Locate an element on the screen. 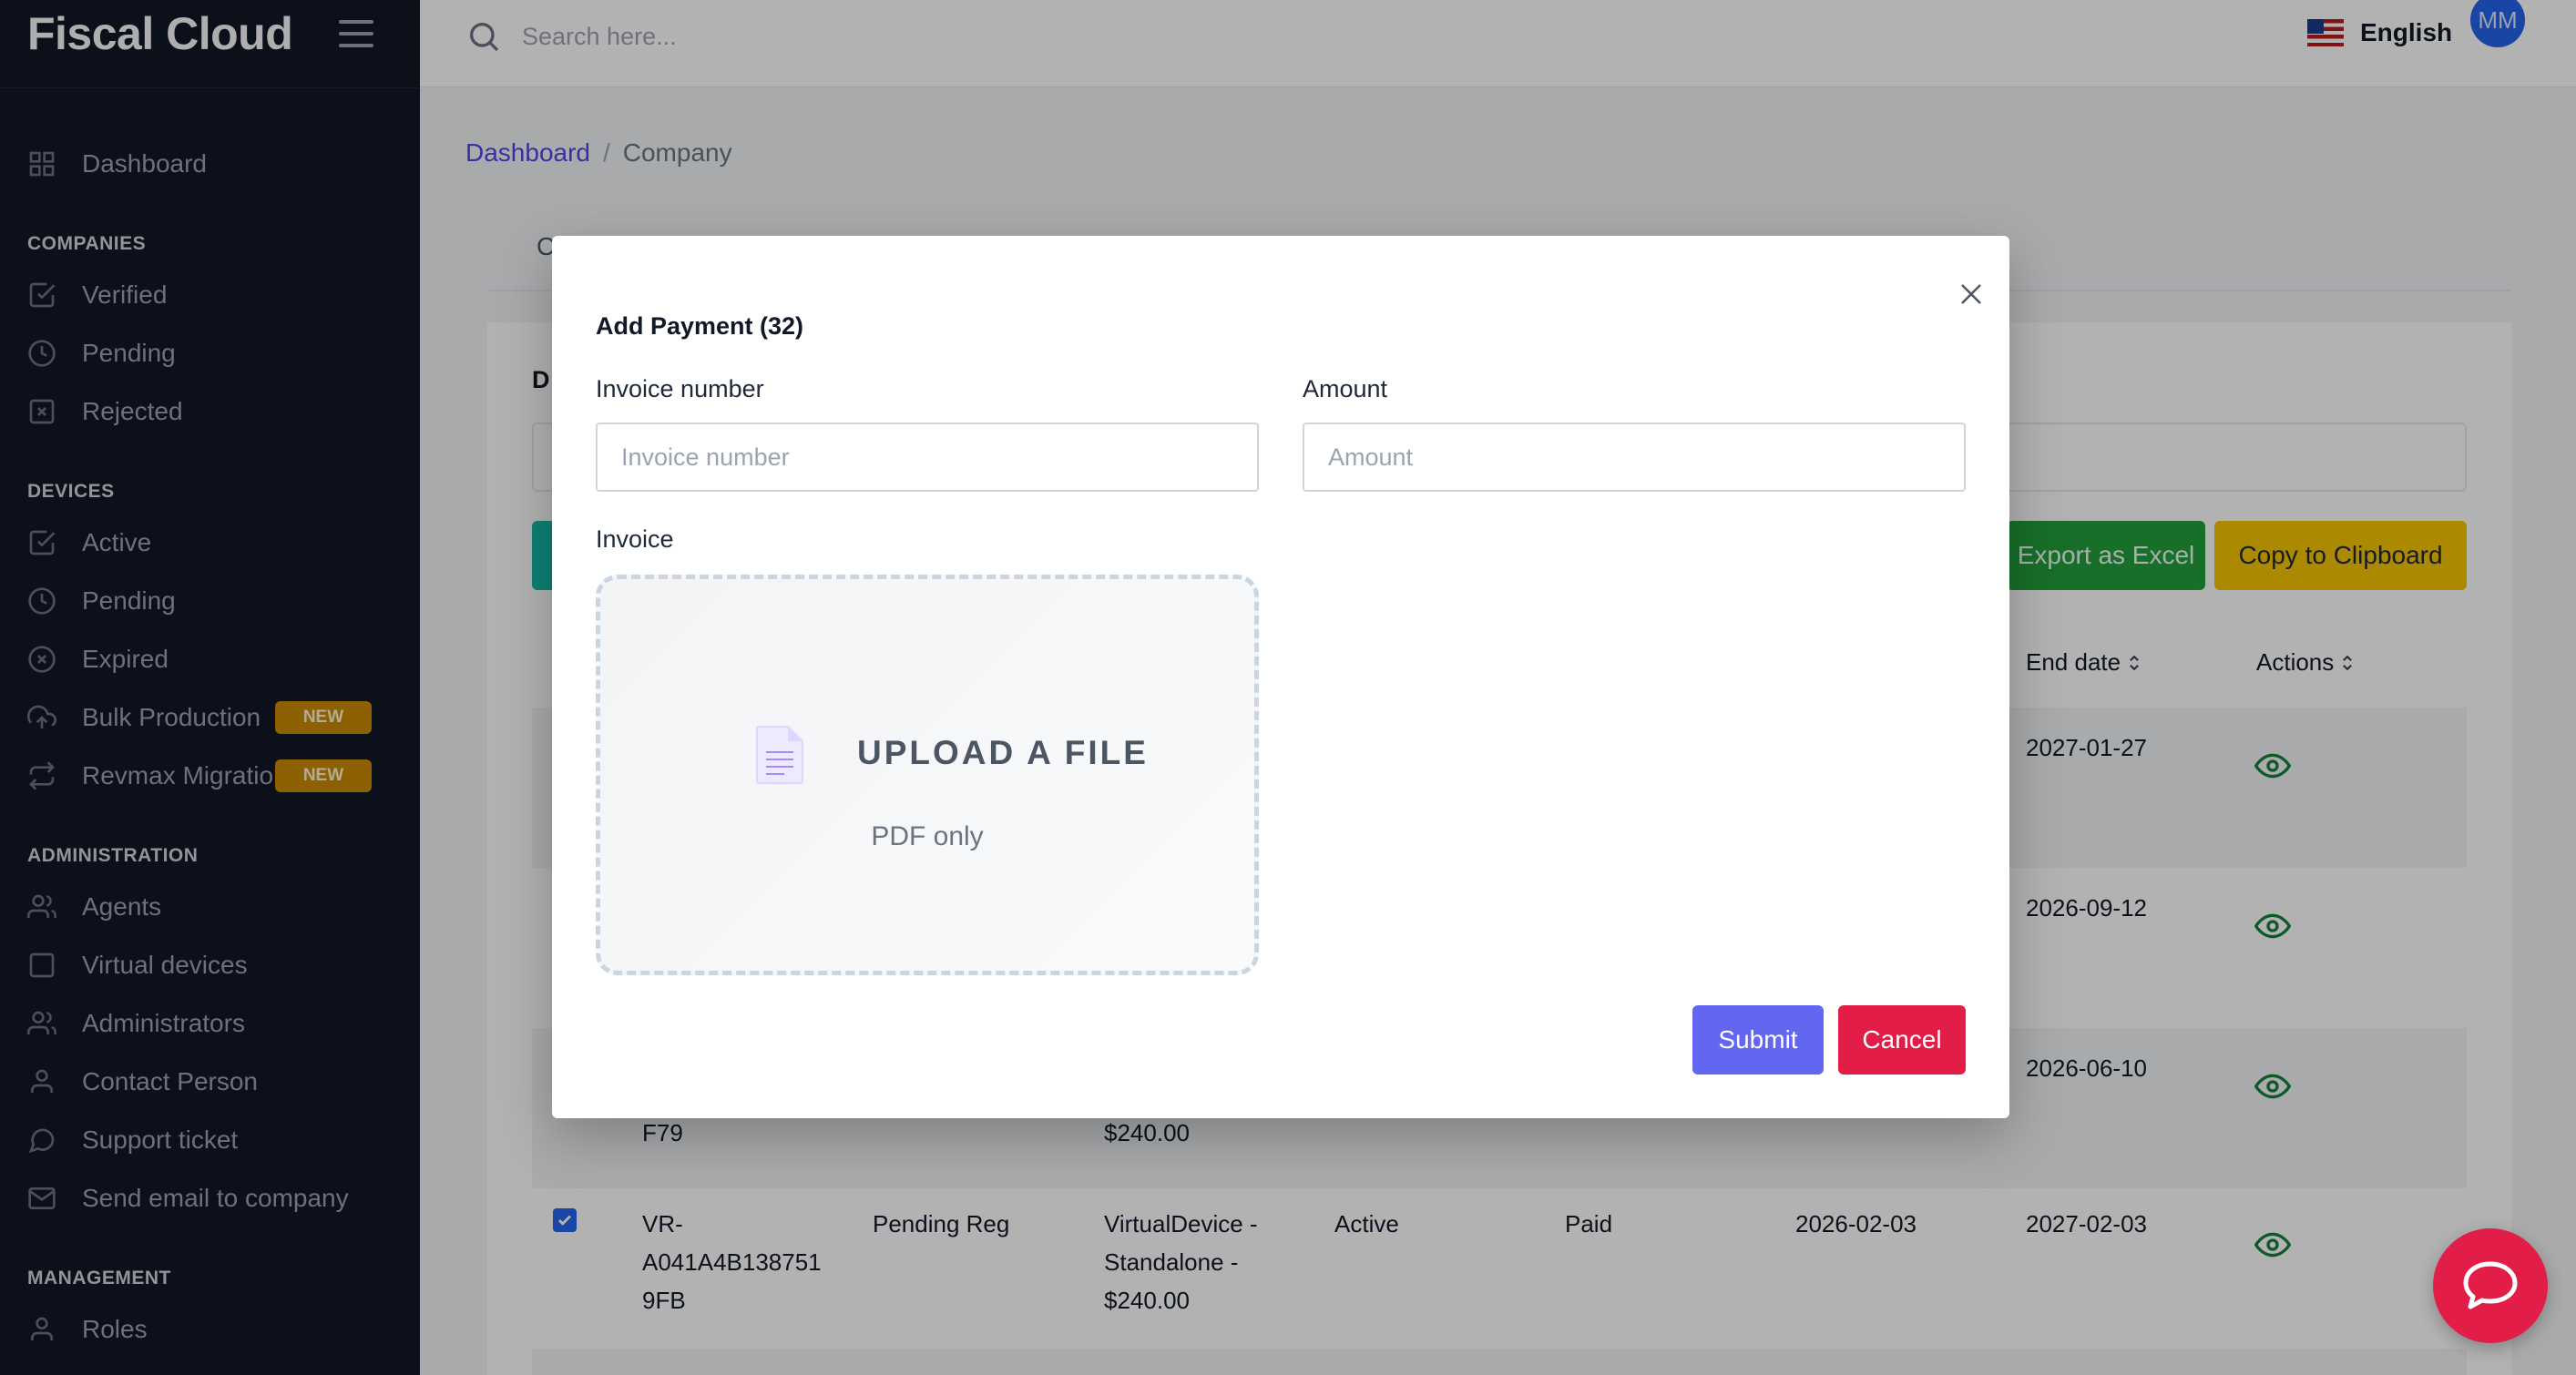 The image size is (2576, 1375). cancel-button: Cancel is located at coordinates (1902, 1040).